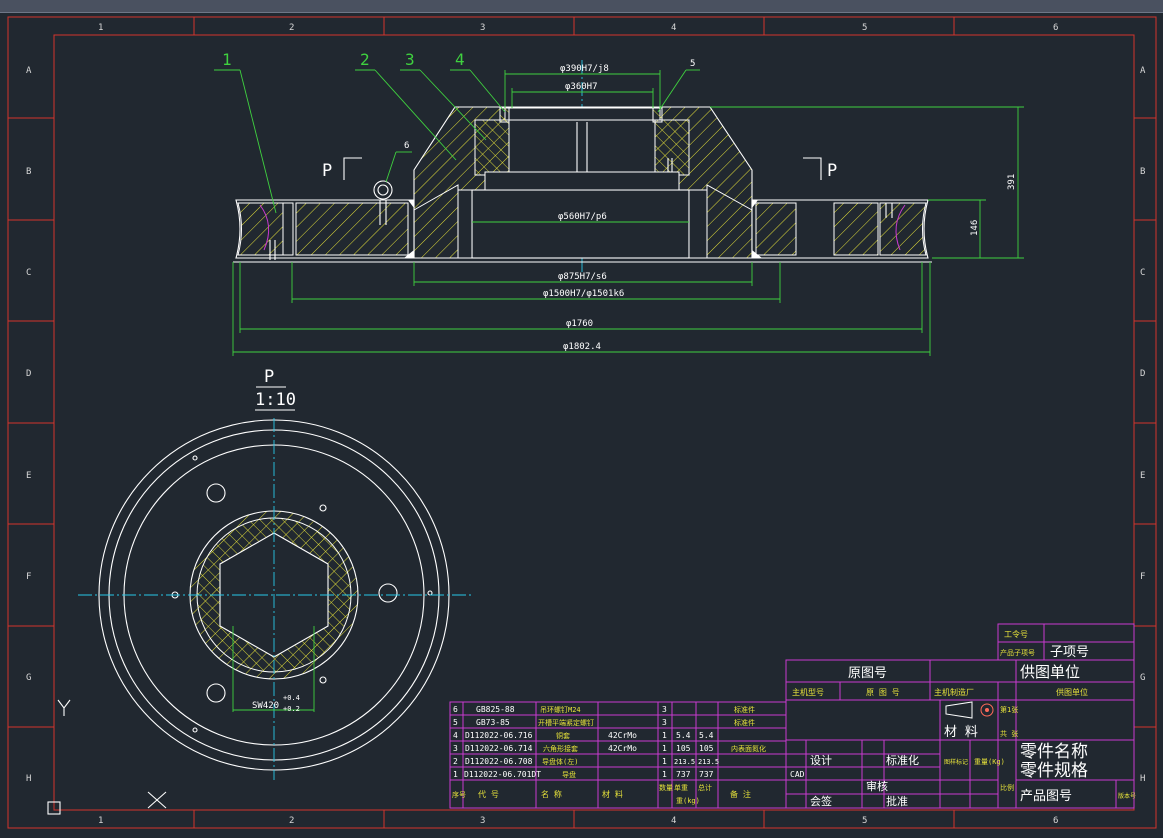 Image resolution: width=1163 pixels, height=838 pixels. What do you see at coordinates (1009, 709) in the screenshot?
I see `tb-sheet: 第1张` at bounding box center [1009, 709].